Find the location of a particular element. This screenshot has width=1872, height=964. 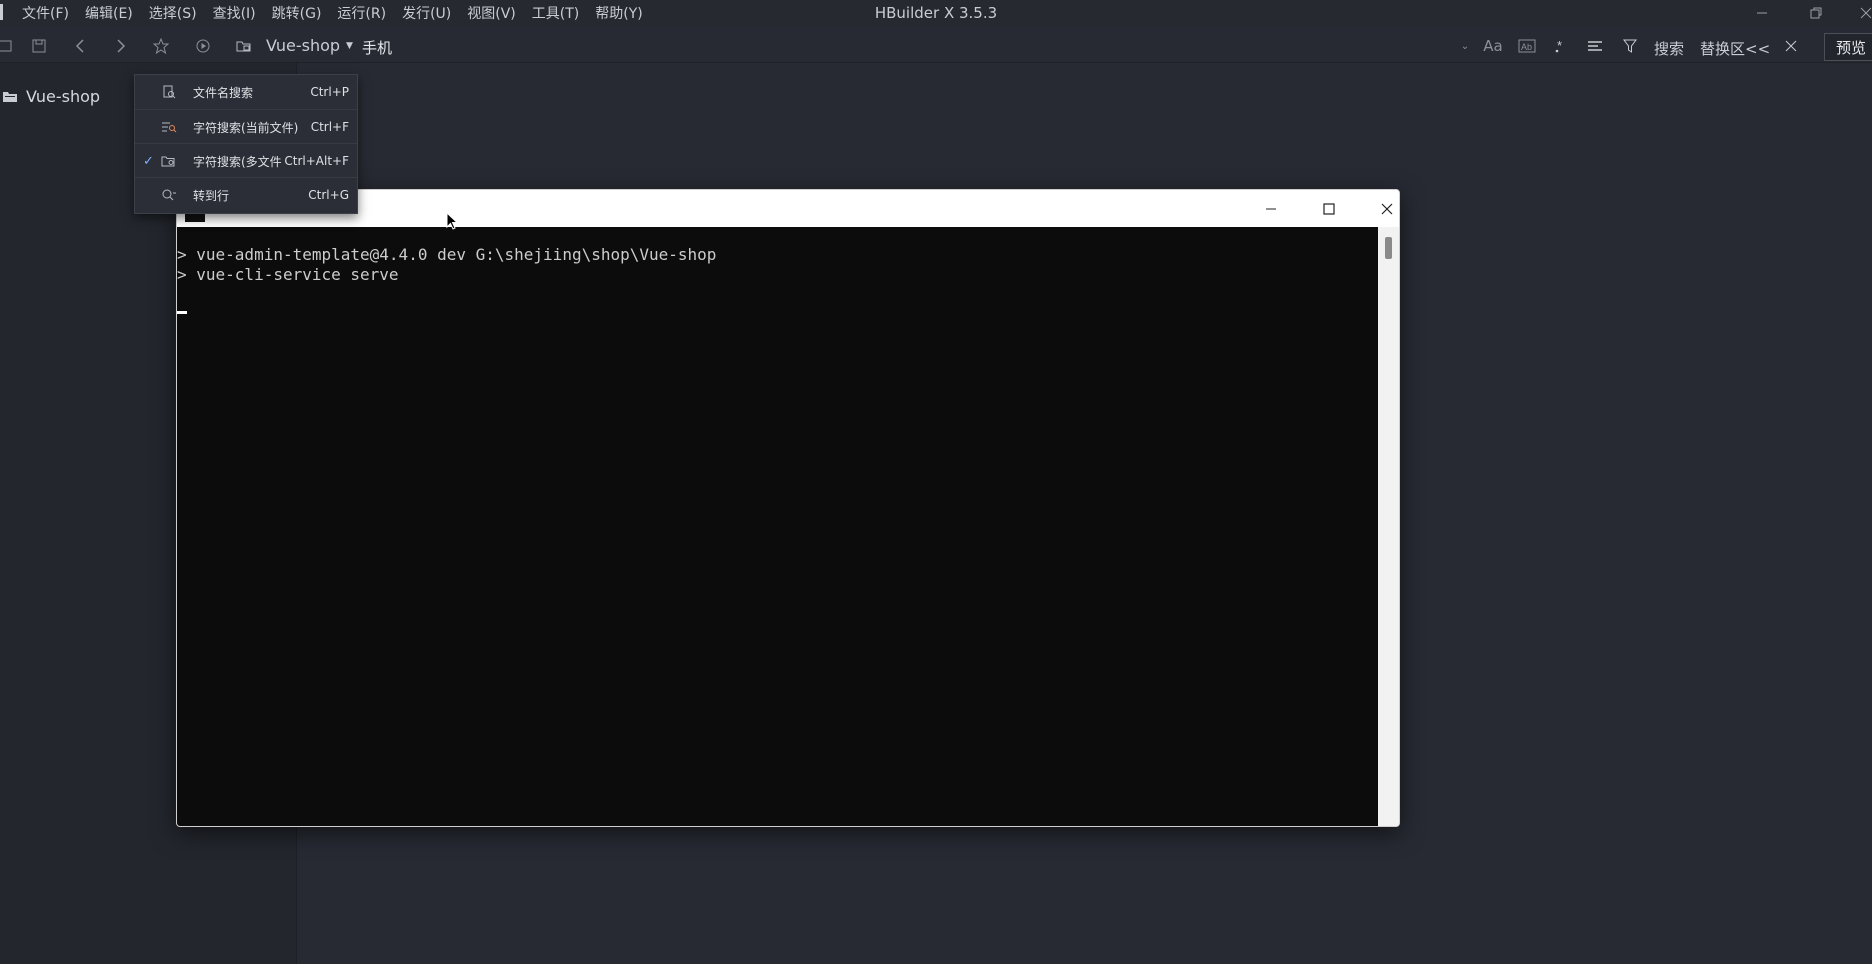

check-icon: ✓ is located at coordinates (148, 161).